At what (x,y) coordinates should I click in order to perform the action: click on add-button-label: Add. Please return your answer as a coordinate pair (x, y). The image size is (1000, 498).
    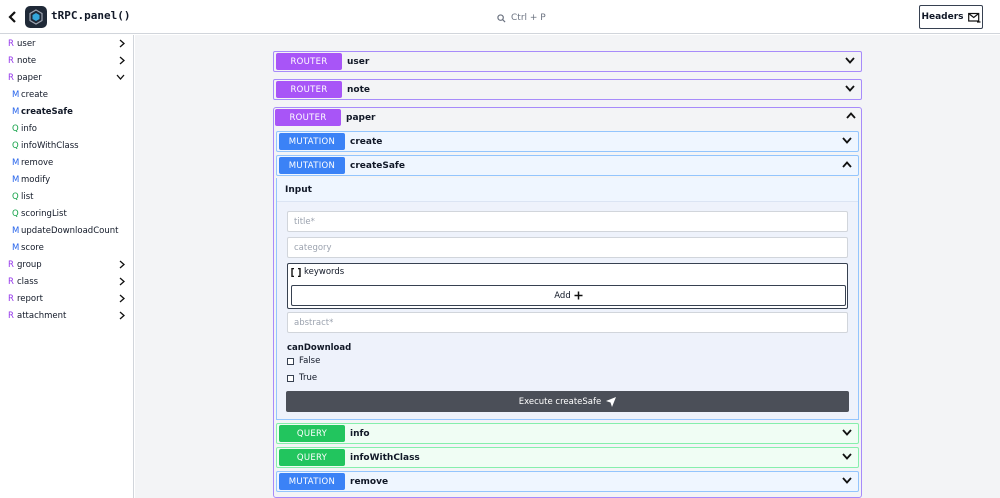
    Looking at the image, I should click on (562, 295).